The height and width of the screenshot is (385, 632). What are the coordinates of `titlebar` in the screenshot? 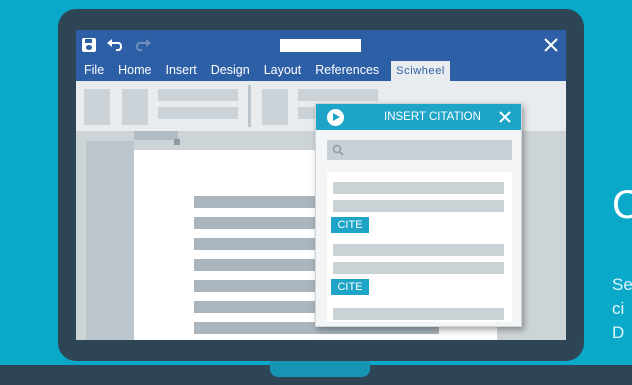 It's located at (321, 45).